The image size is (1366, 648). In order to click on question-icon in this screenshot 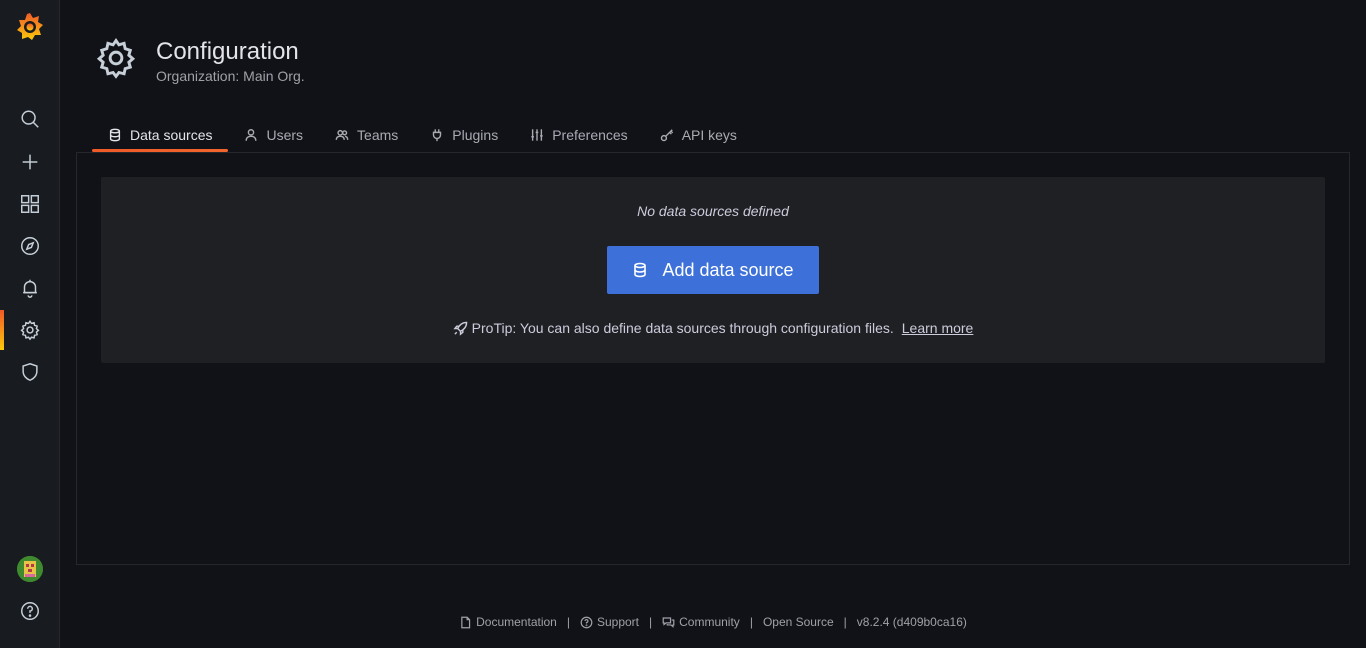, I will do `click(30, 611)`.